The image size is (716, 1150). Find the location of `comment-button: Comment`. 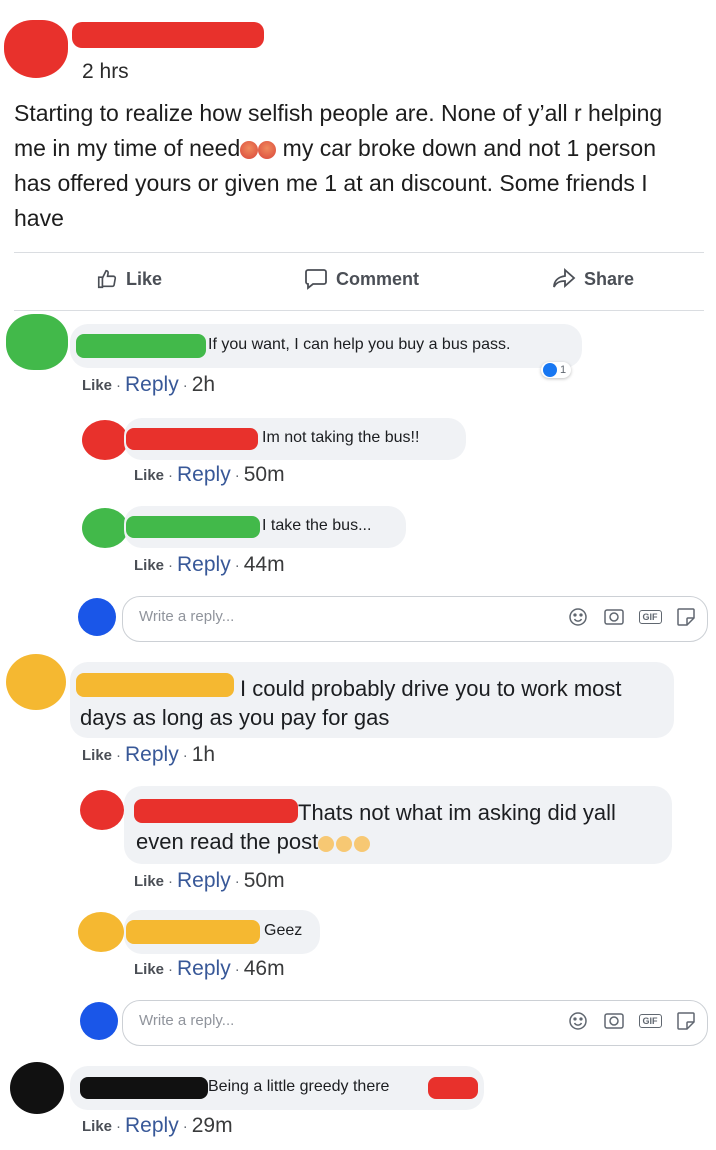

comment-button: Comment is located at coordinates (361, 279).